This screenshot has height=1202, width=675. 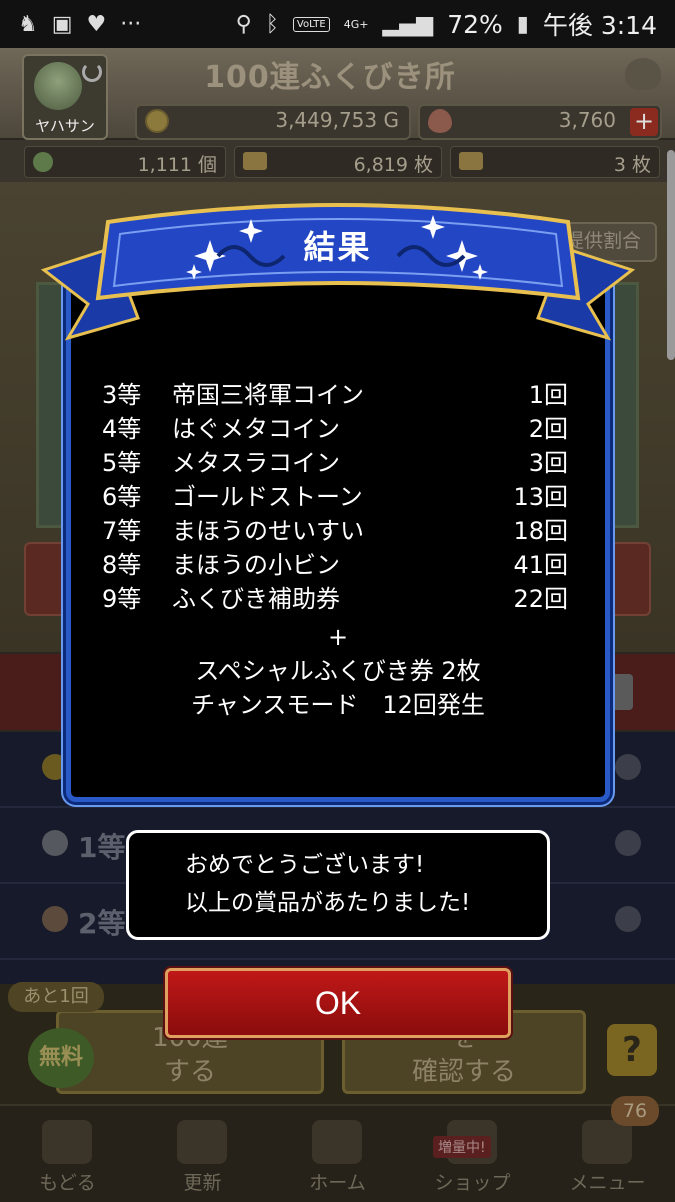 What do you see at coordinates (122, 565) in the screenshot?
I see `prize-rank: 8等` at bounding box center [122, 565].